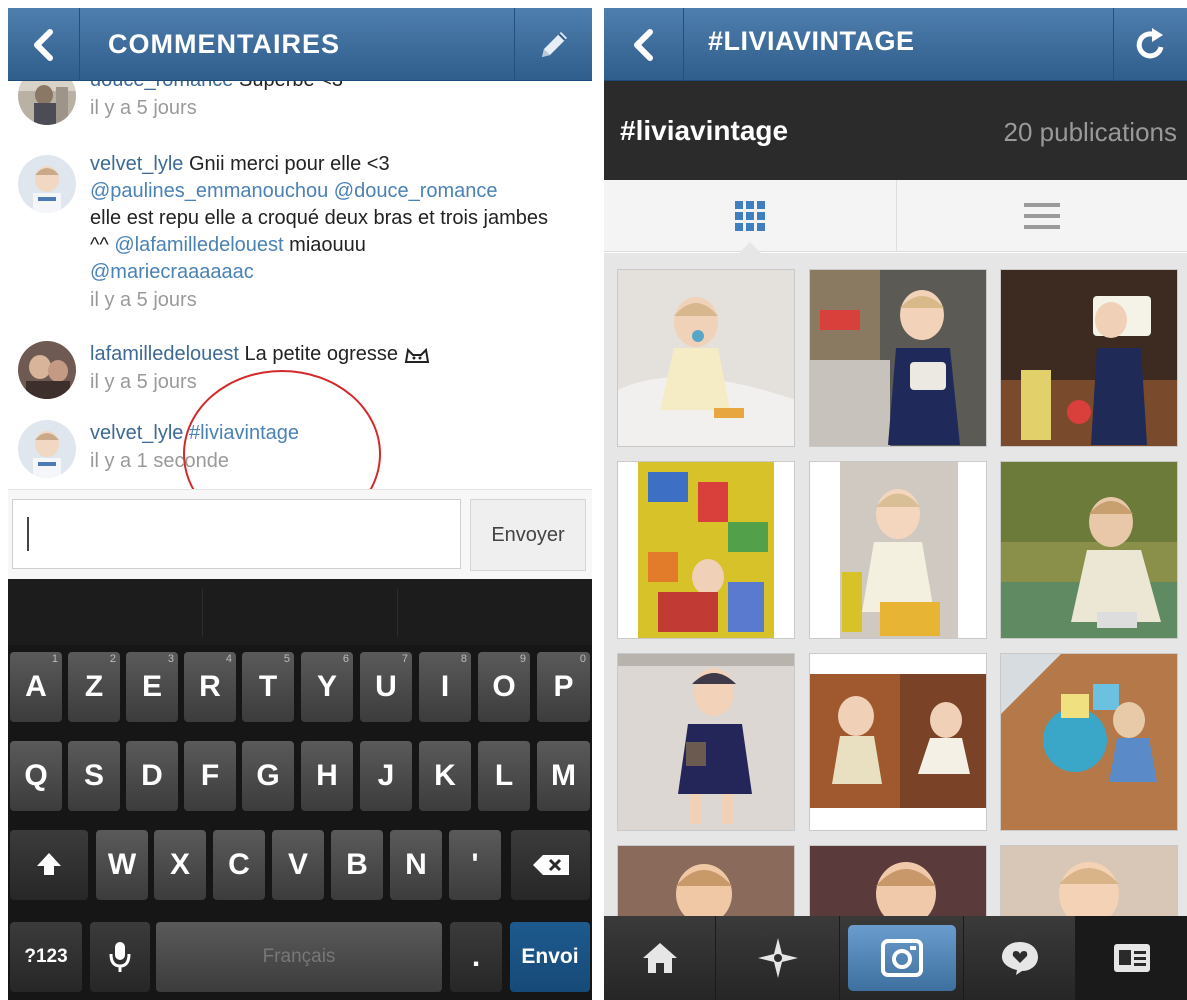 The width and height of the screenshot is (1187, 1000). Describe the element at coordinates (210, 687) in the screenshot. I see `key-r: R4` at that location.